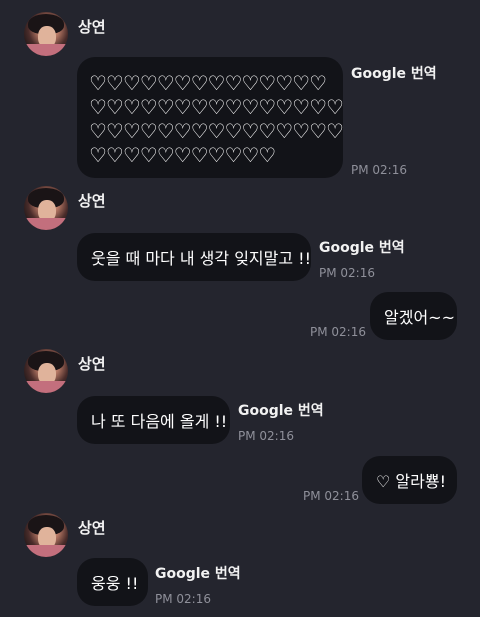 This screenshot has height=617, width=480. I want to click on outgoing-message-bubble: 알겠어~~, so click(413, 316).